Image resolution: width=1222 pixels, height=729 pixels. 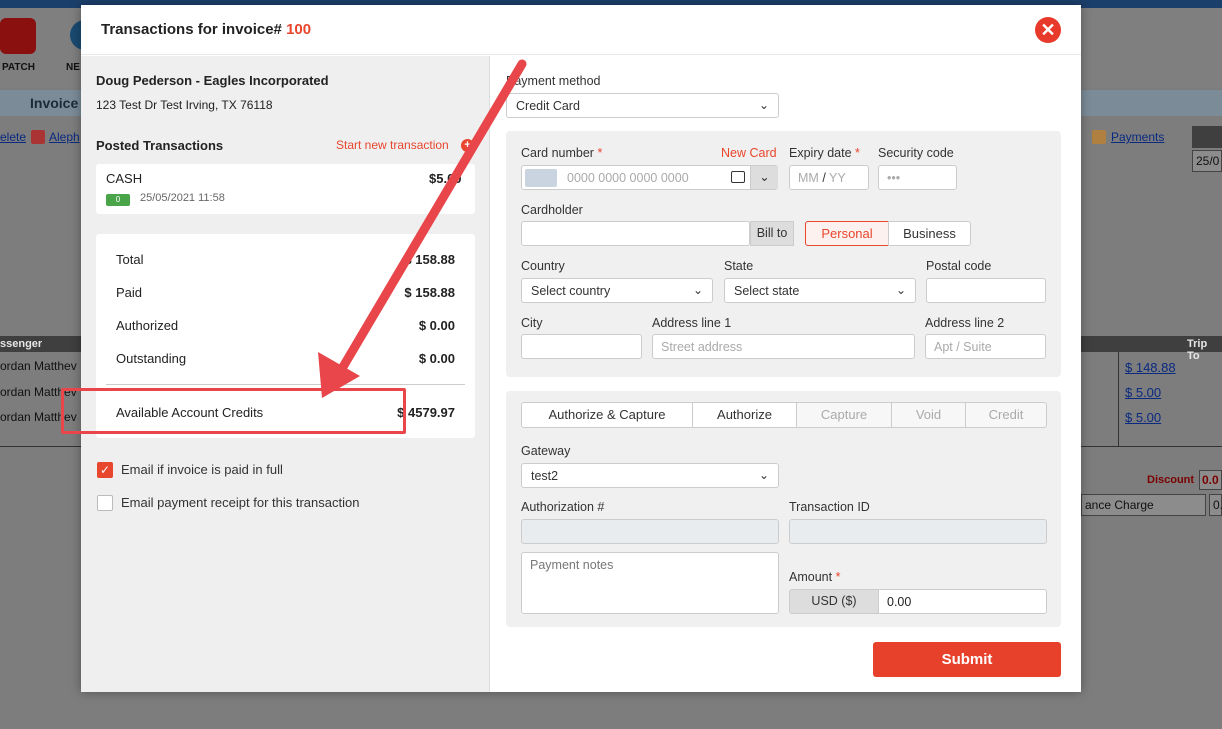 I want to click on cardholder-label: Cardholder, so click(x=552, y=210).